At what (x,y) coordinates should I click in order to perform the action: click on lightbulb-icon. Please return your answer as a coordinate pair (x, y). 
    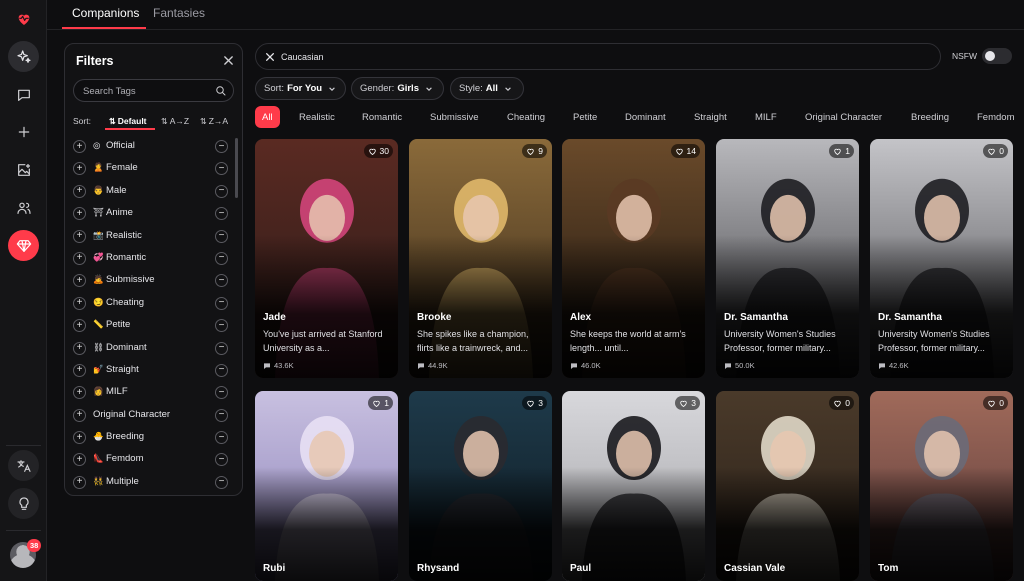
    Looking at the image, I should click on (23, 503).